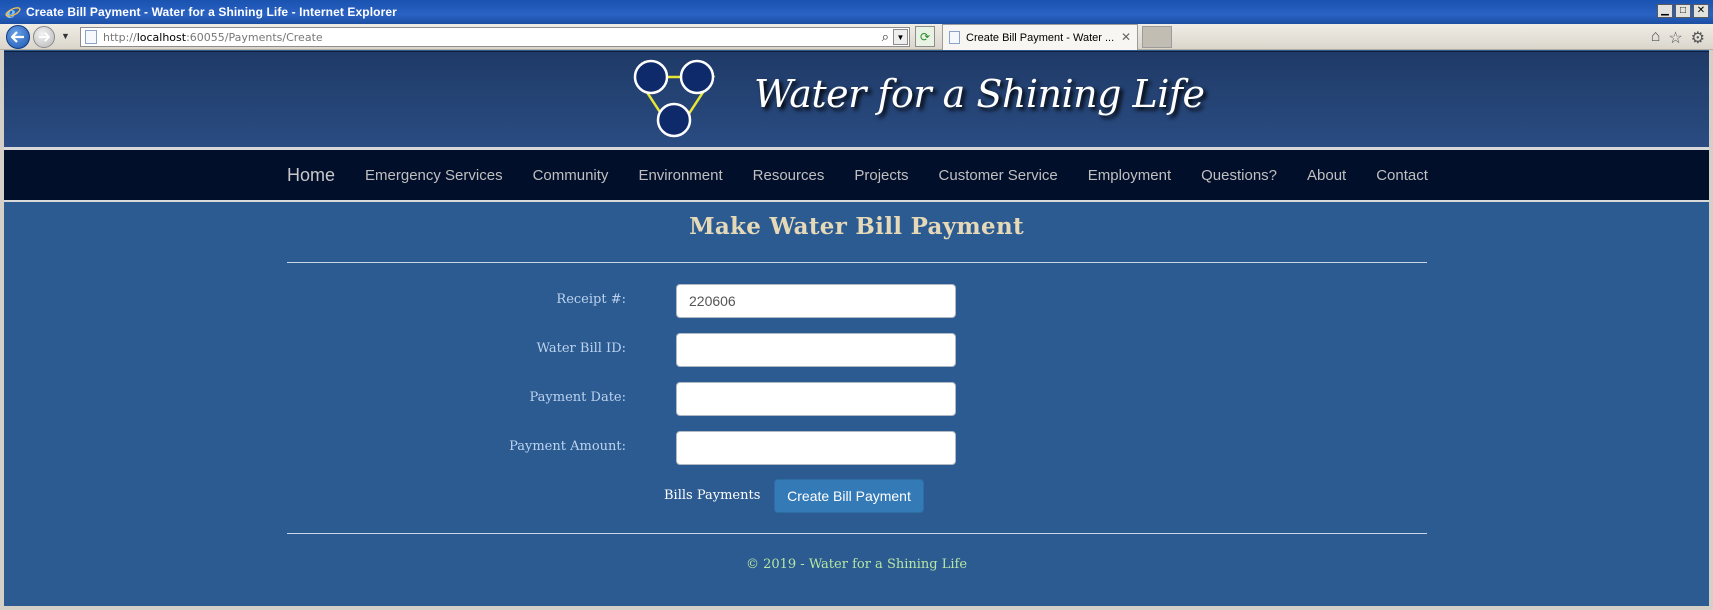 The height and width of the screenshot is (610, 1713). I want to click on home-icon: ⌂, so click(1656, 38).